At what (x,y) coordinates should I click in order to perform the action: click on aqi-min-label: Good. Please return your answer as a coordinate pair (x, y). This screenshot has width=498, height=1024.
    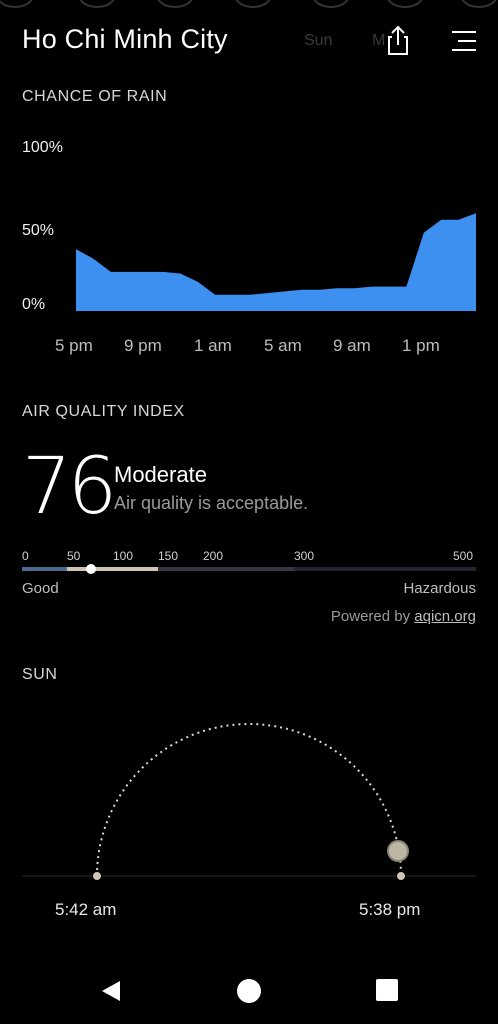
    Looking at the image, I should click on (40, 588).